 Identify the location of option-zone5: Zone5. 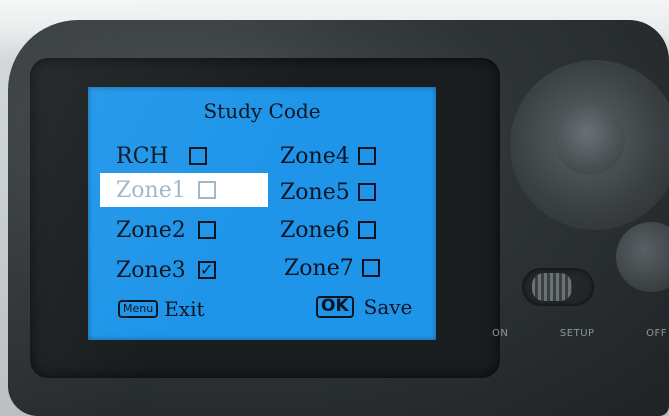
(328, 192).